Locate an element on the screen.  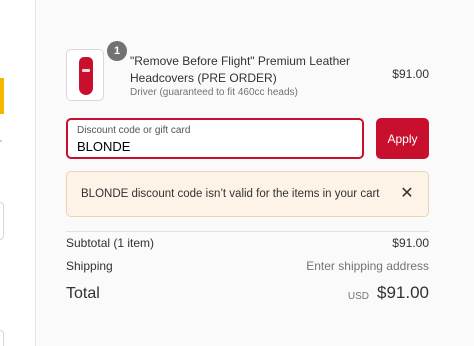
subtotal-label: Subtotal (1 item) is located at coordinates (110, 243).